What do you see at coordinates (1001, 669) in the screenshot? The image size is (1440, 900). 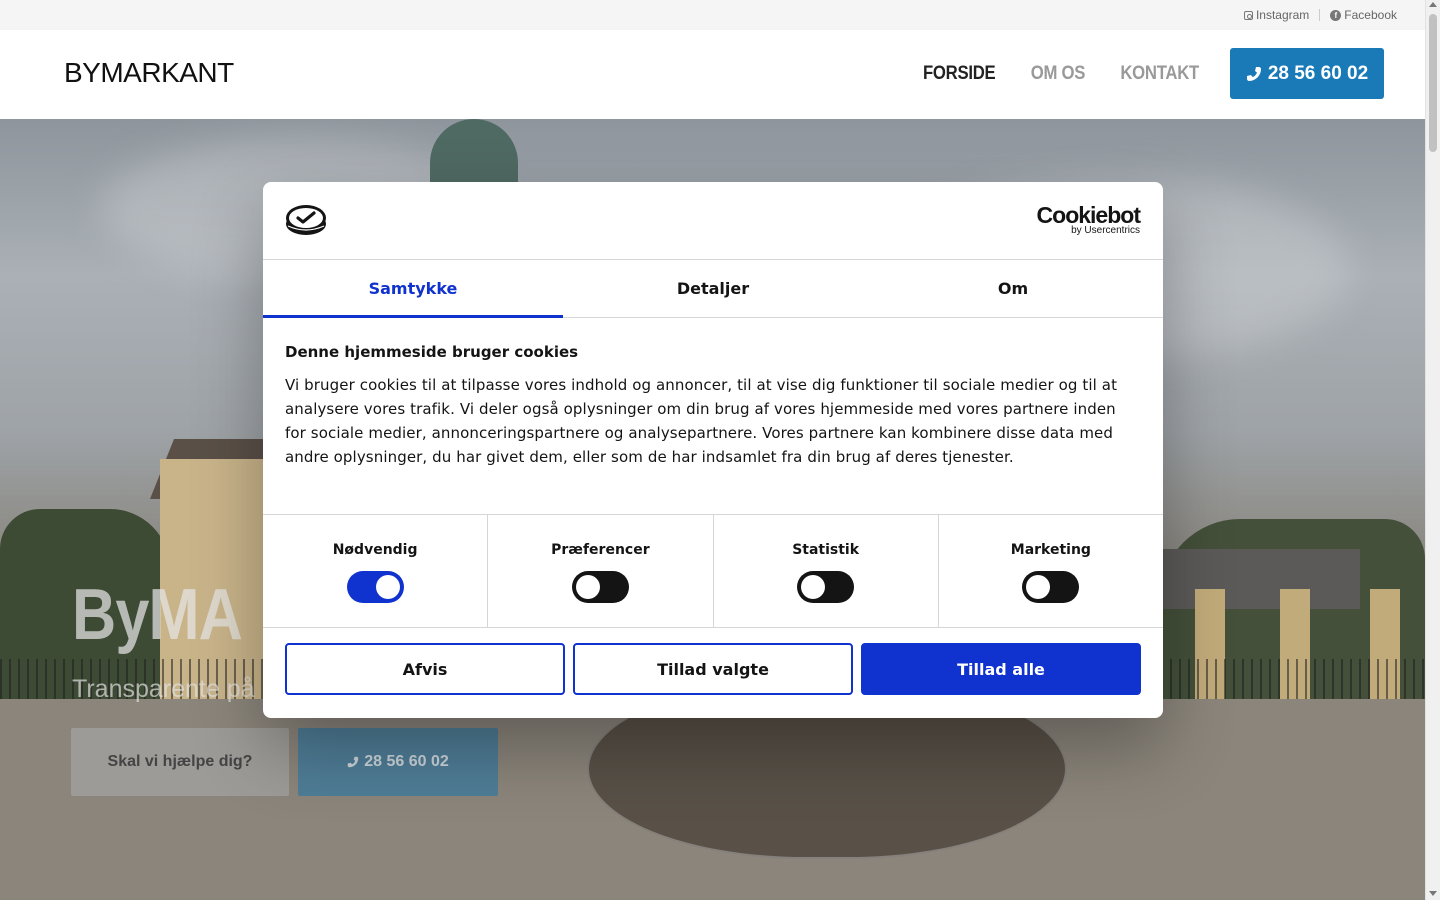 I see `allow-all-button: Tillad alle` at bounding box center [1001, 669].